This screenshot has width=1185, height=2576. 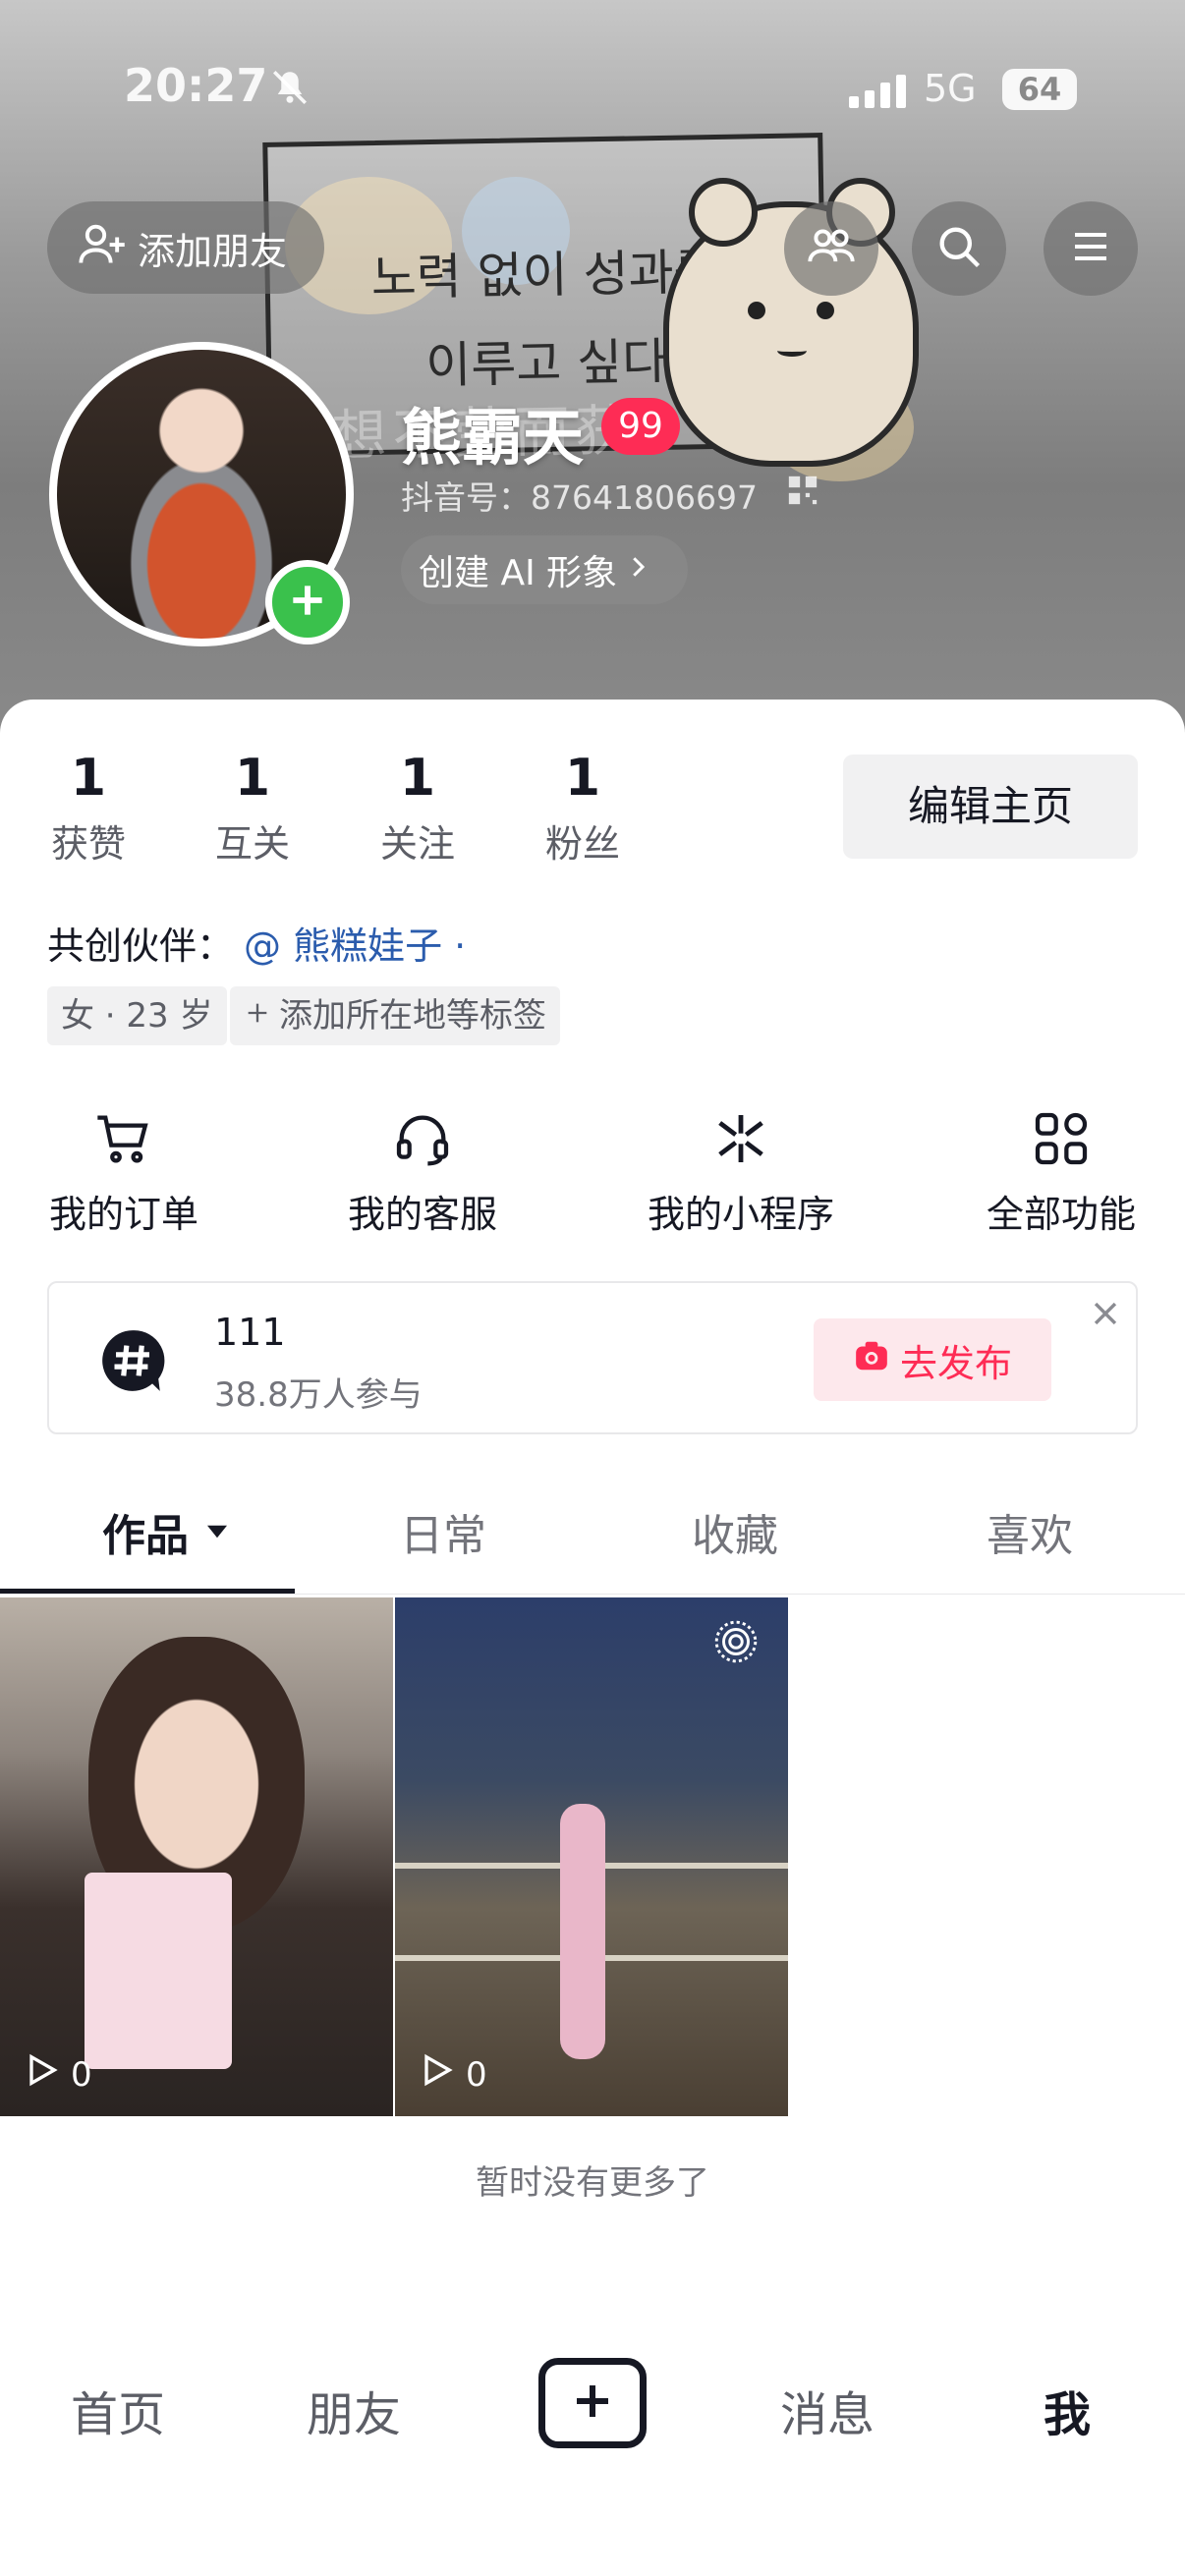 What do you see at coordinates (196, 85) in the screenshot?
I see `status-time: 20:27` at bounding box center [196, 85].